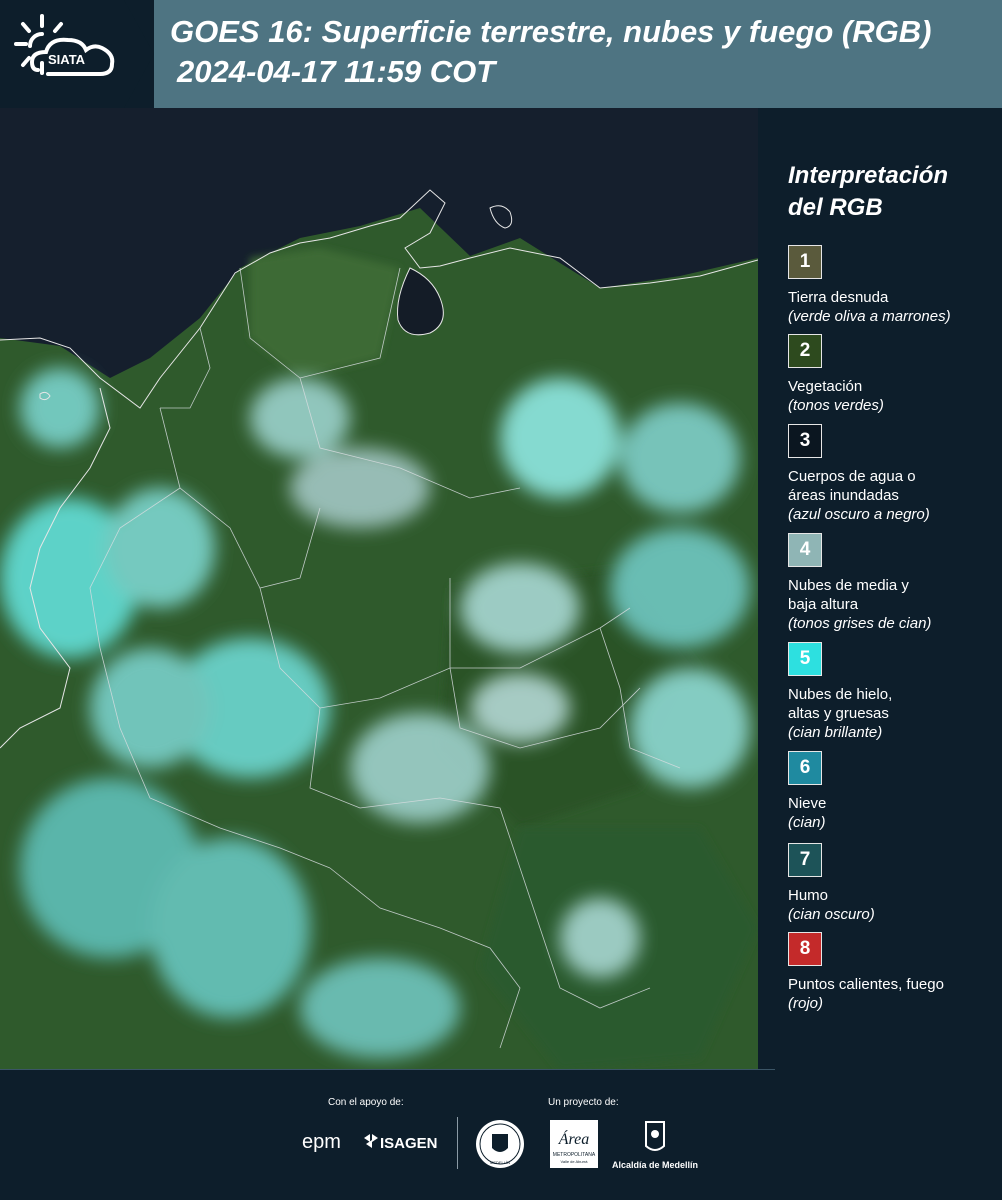 This screenshot has width=1002, height=1200. Describe the element at coordinates (805, 860) in the screenshot. I see `legend-swatch: 7` at that location.